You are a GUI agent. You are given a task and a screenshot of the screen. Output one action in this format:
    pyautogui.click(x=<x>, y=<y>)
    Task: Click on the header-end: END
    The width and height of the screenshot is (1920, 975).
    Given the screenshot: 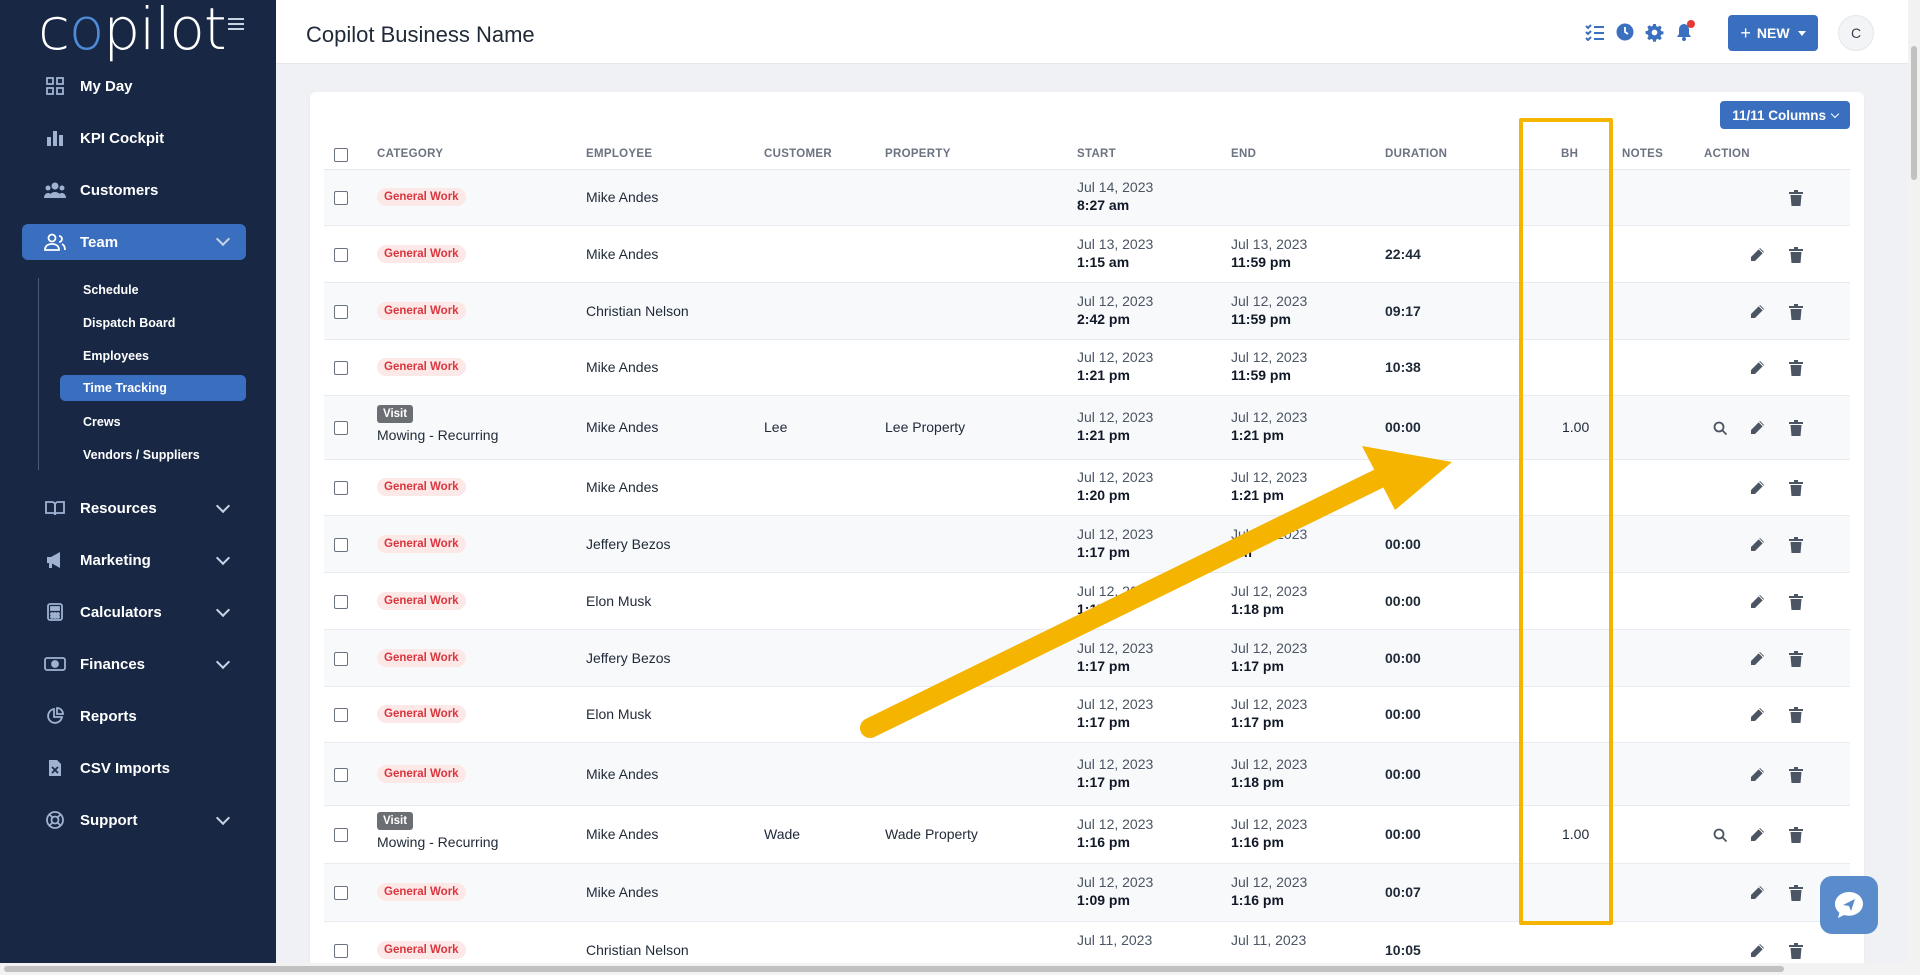 What is the action you would take?
    pyautogui.click(x=1243, y=154)
    